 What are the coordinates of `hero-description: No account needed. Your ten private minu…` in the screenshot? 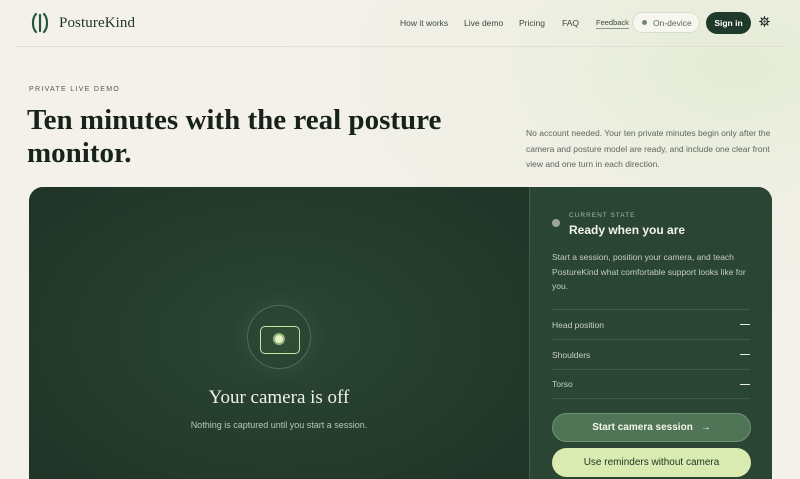 It's located at (648, 148).